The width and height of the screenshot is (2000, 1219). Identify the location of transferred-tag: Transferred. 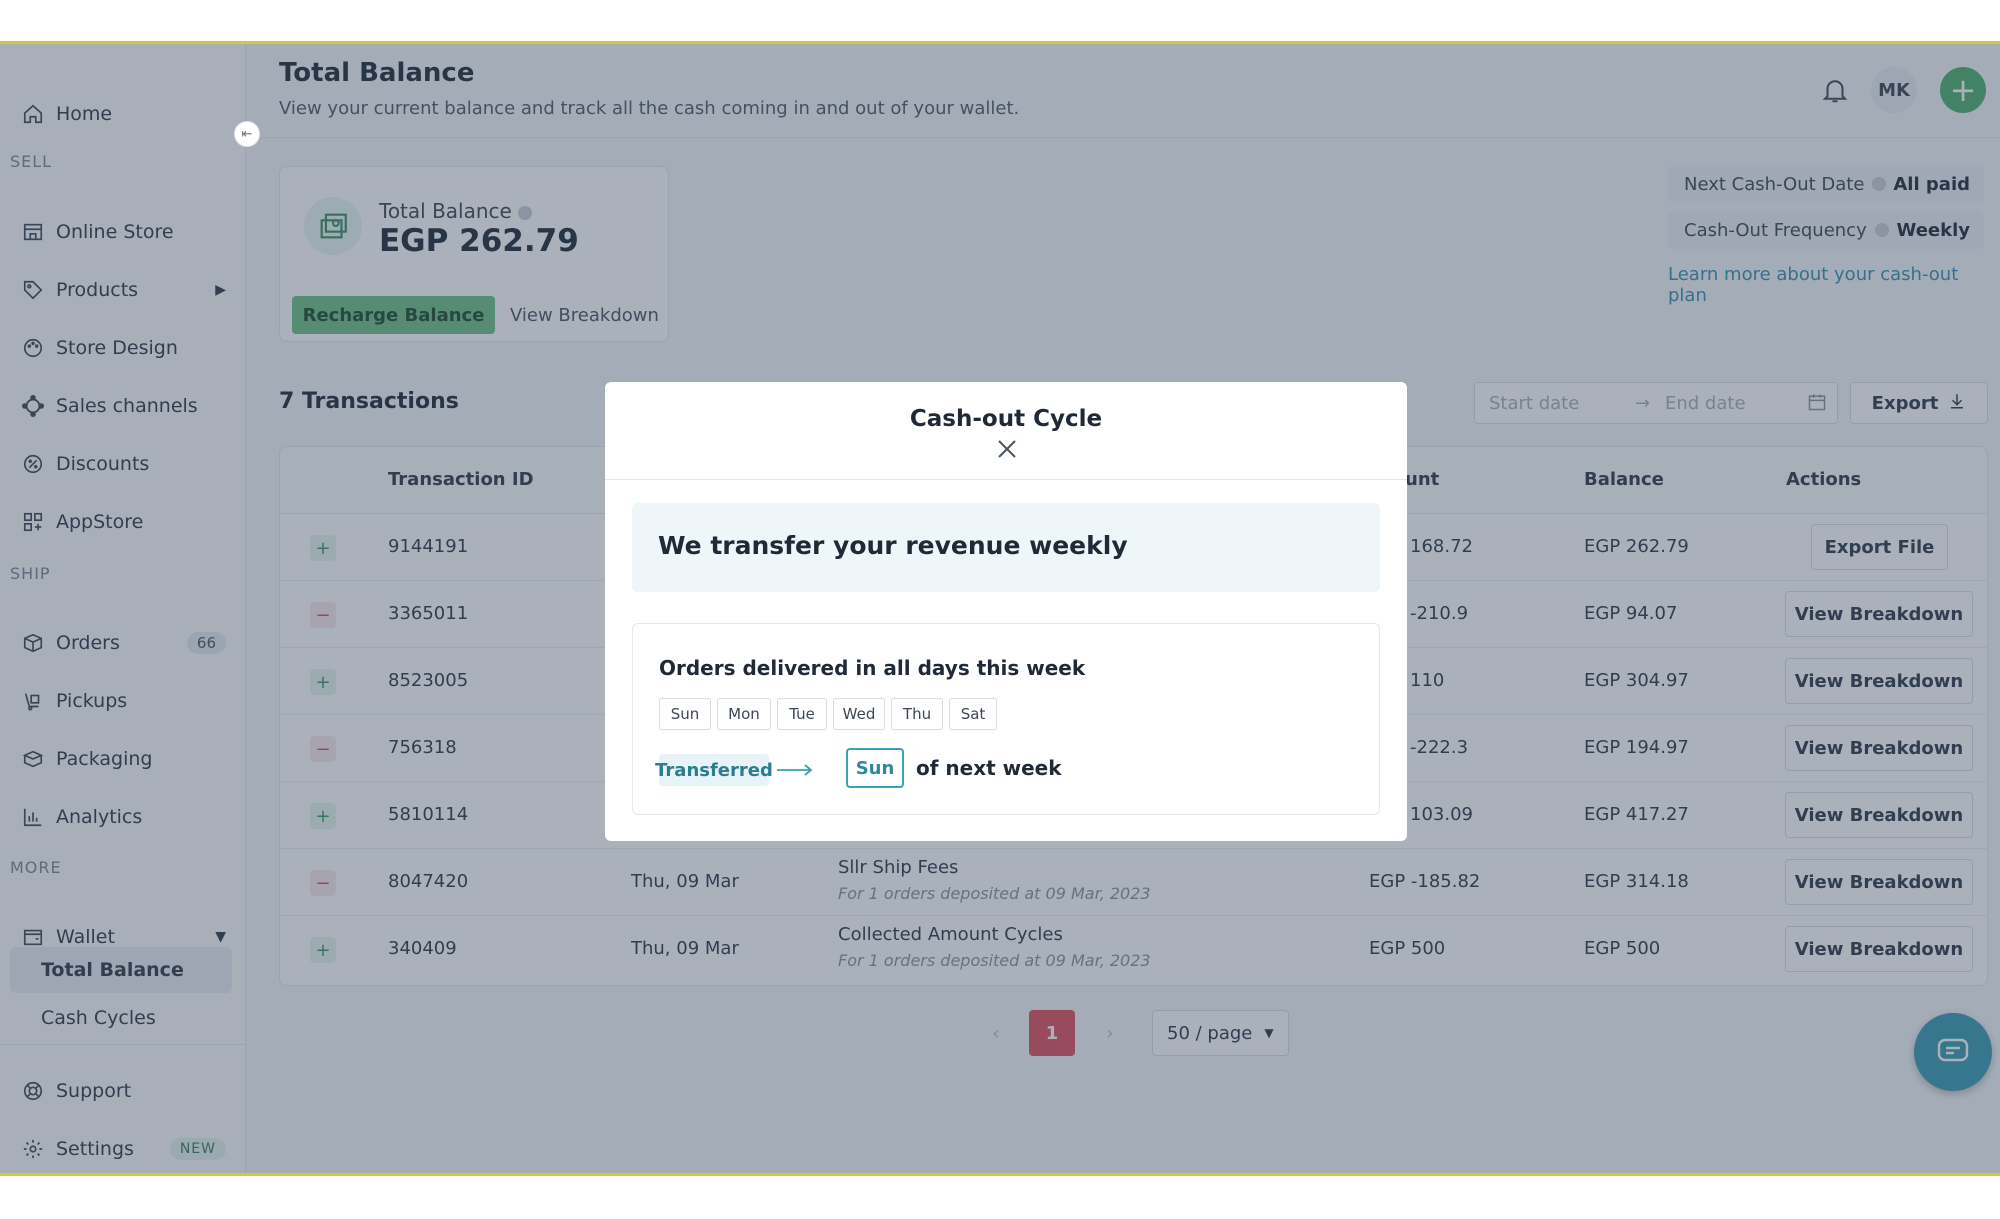
(714, 770).